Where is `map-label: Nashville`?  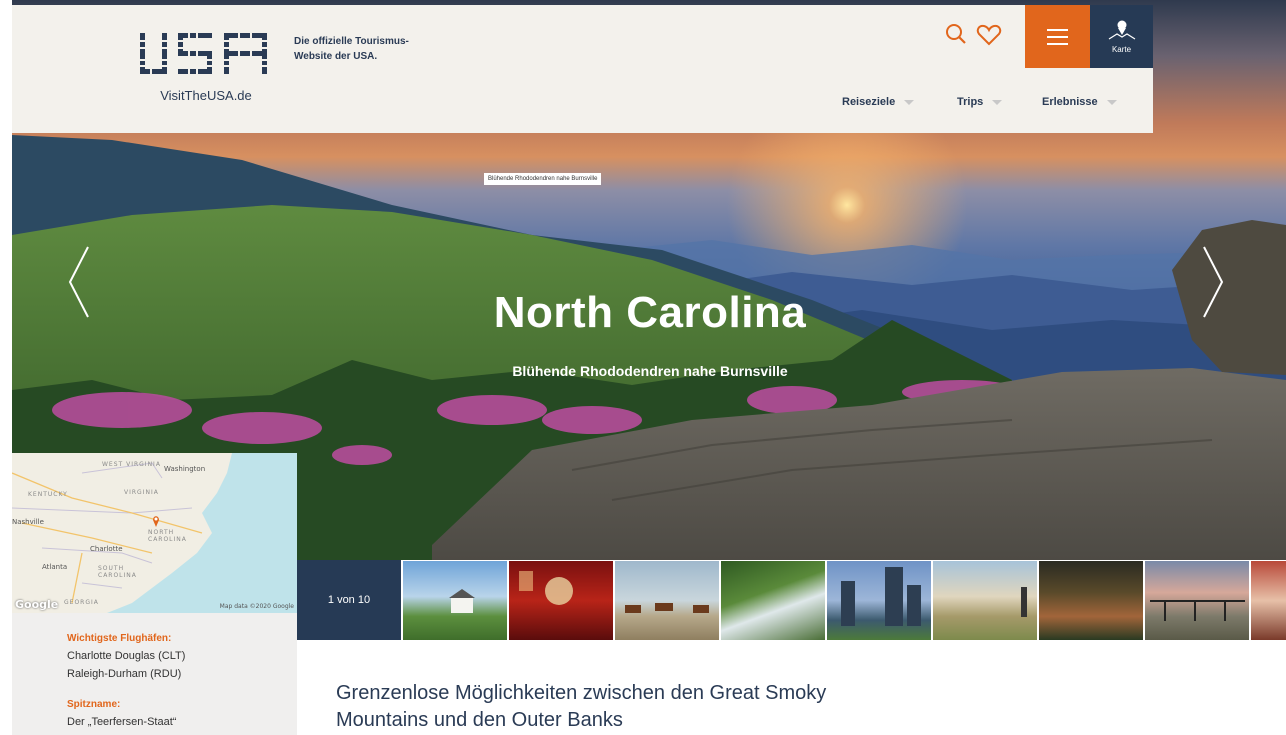 map-label: Nashville is located at coordinates (28, 522).